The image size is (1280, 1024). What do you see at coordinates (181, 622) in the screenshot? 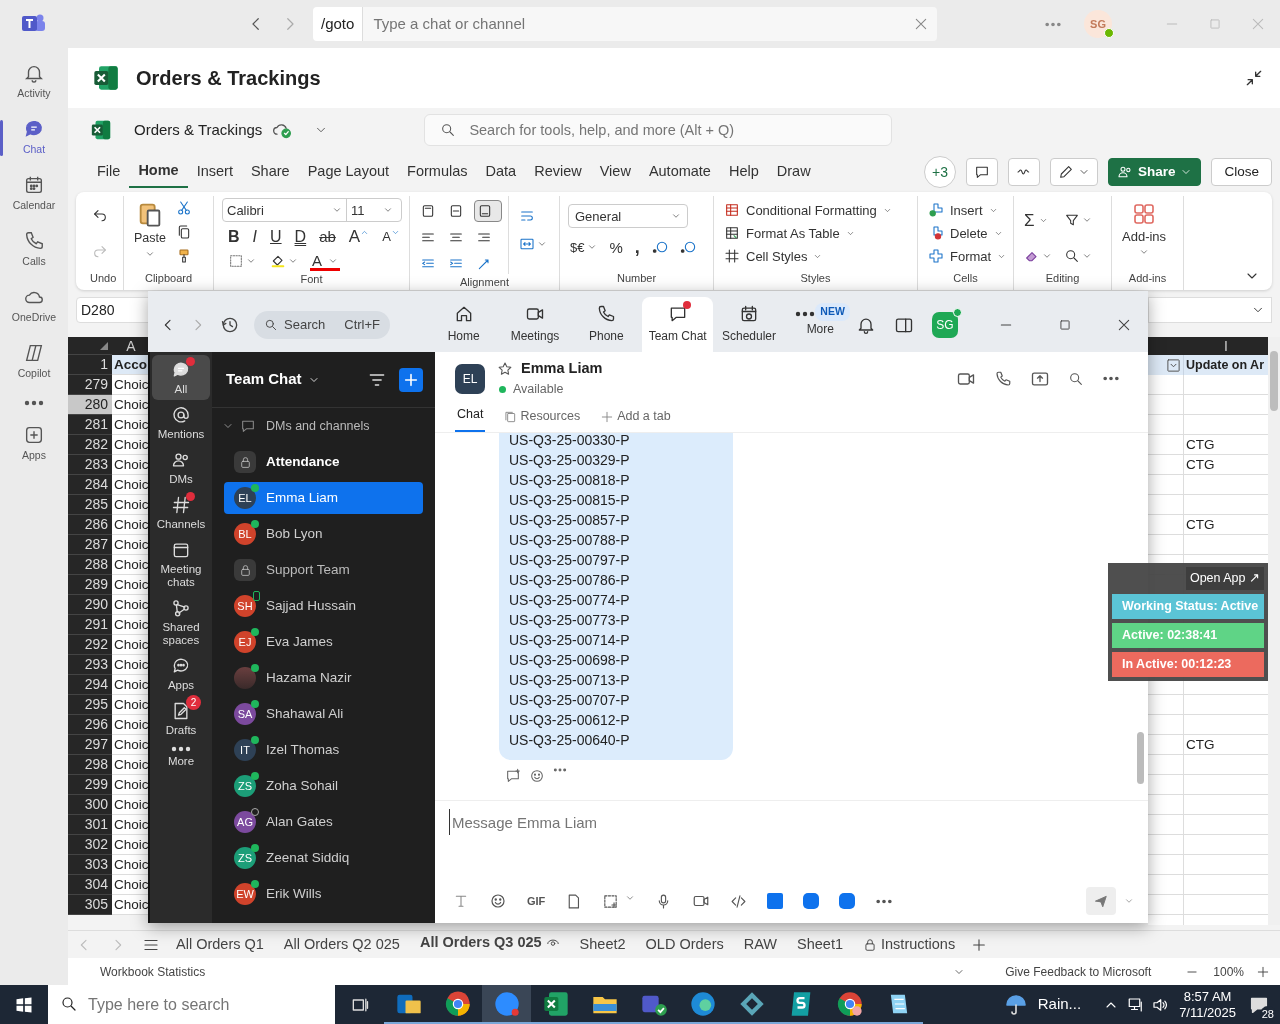
I see `chat-filter-item: Shared spaces` at bounding box center [181, 622].